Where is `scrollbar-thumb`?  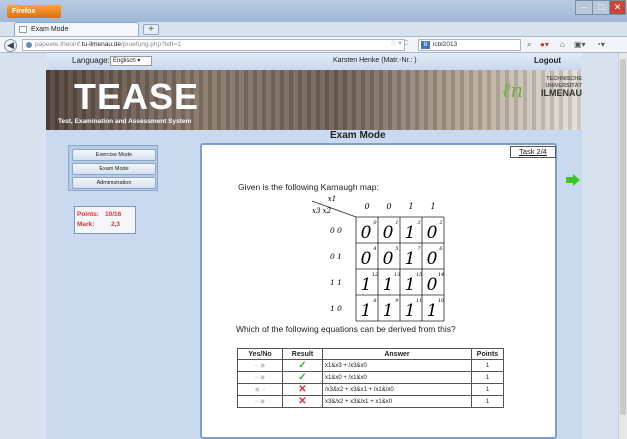
scrollbar-thumb is located at coordinates (623, 237).